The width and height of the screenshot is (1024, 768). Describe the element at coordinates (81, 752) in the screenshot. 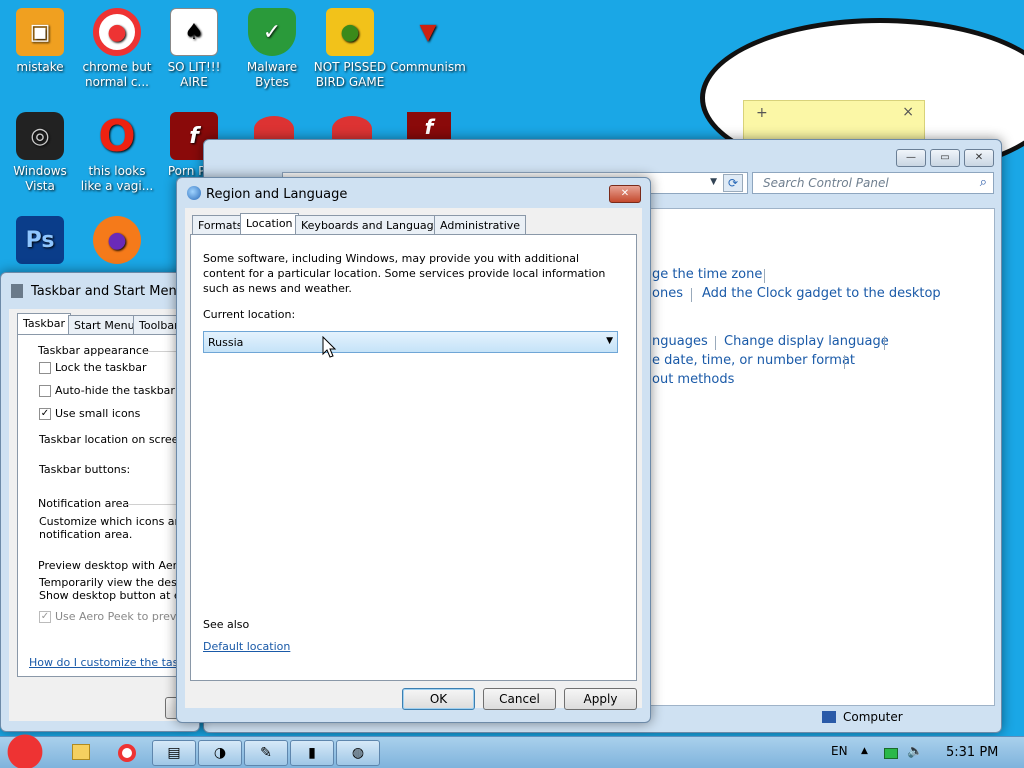

I see `explorer-icon` at that location.